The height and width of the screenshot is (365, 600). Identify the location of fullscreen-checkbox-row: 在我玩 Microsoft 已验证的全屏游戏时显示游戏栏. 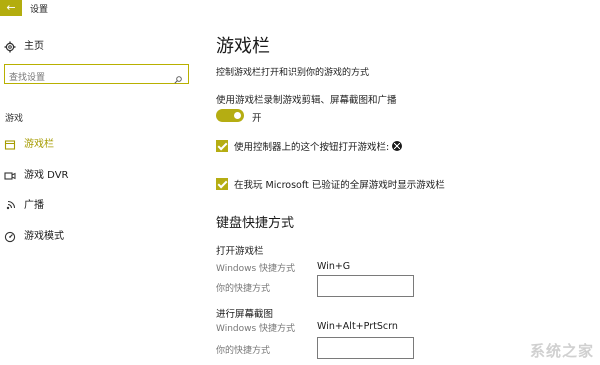
(330, 184).